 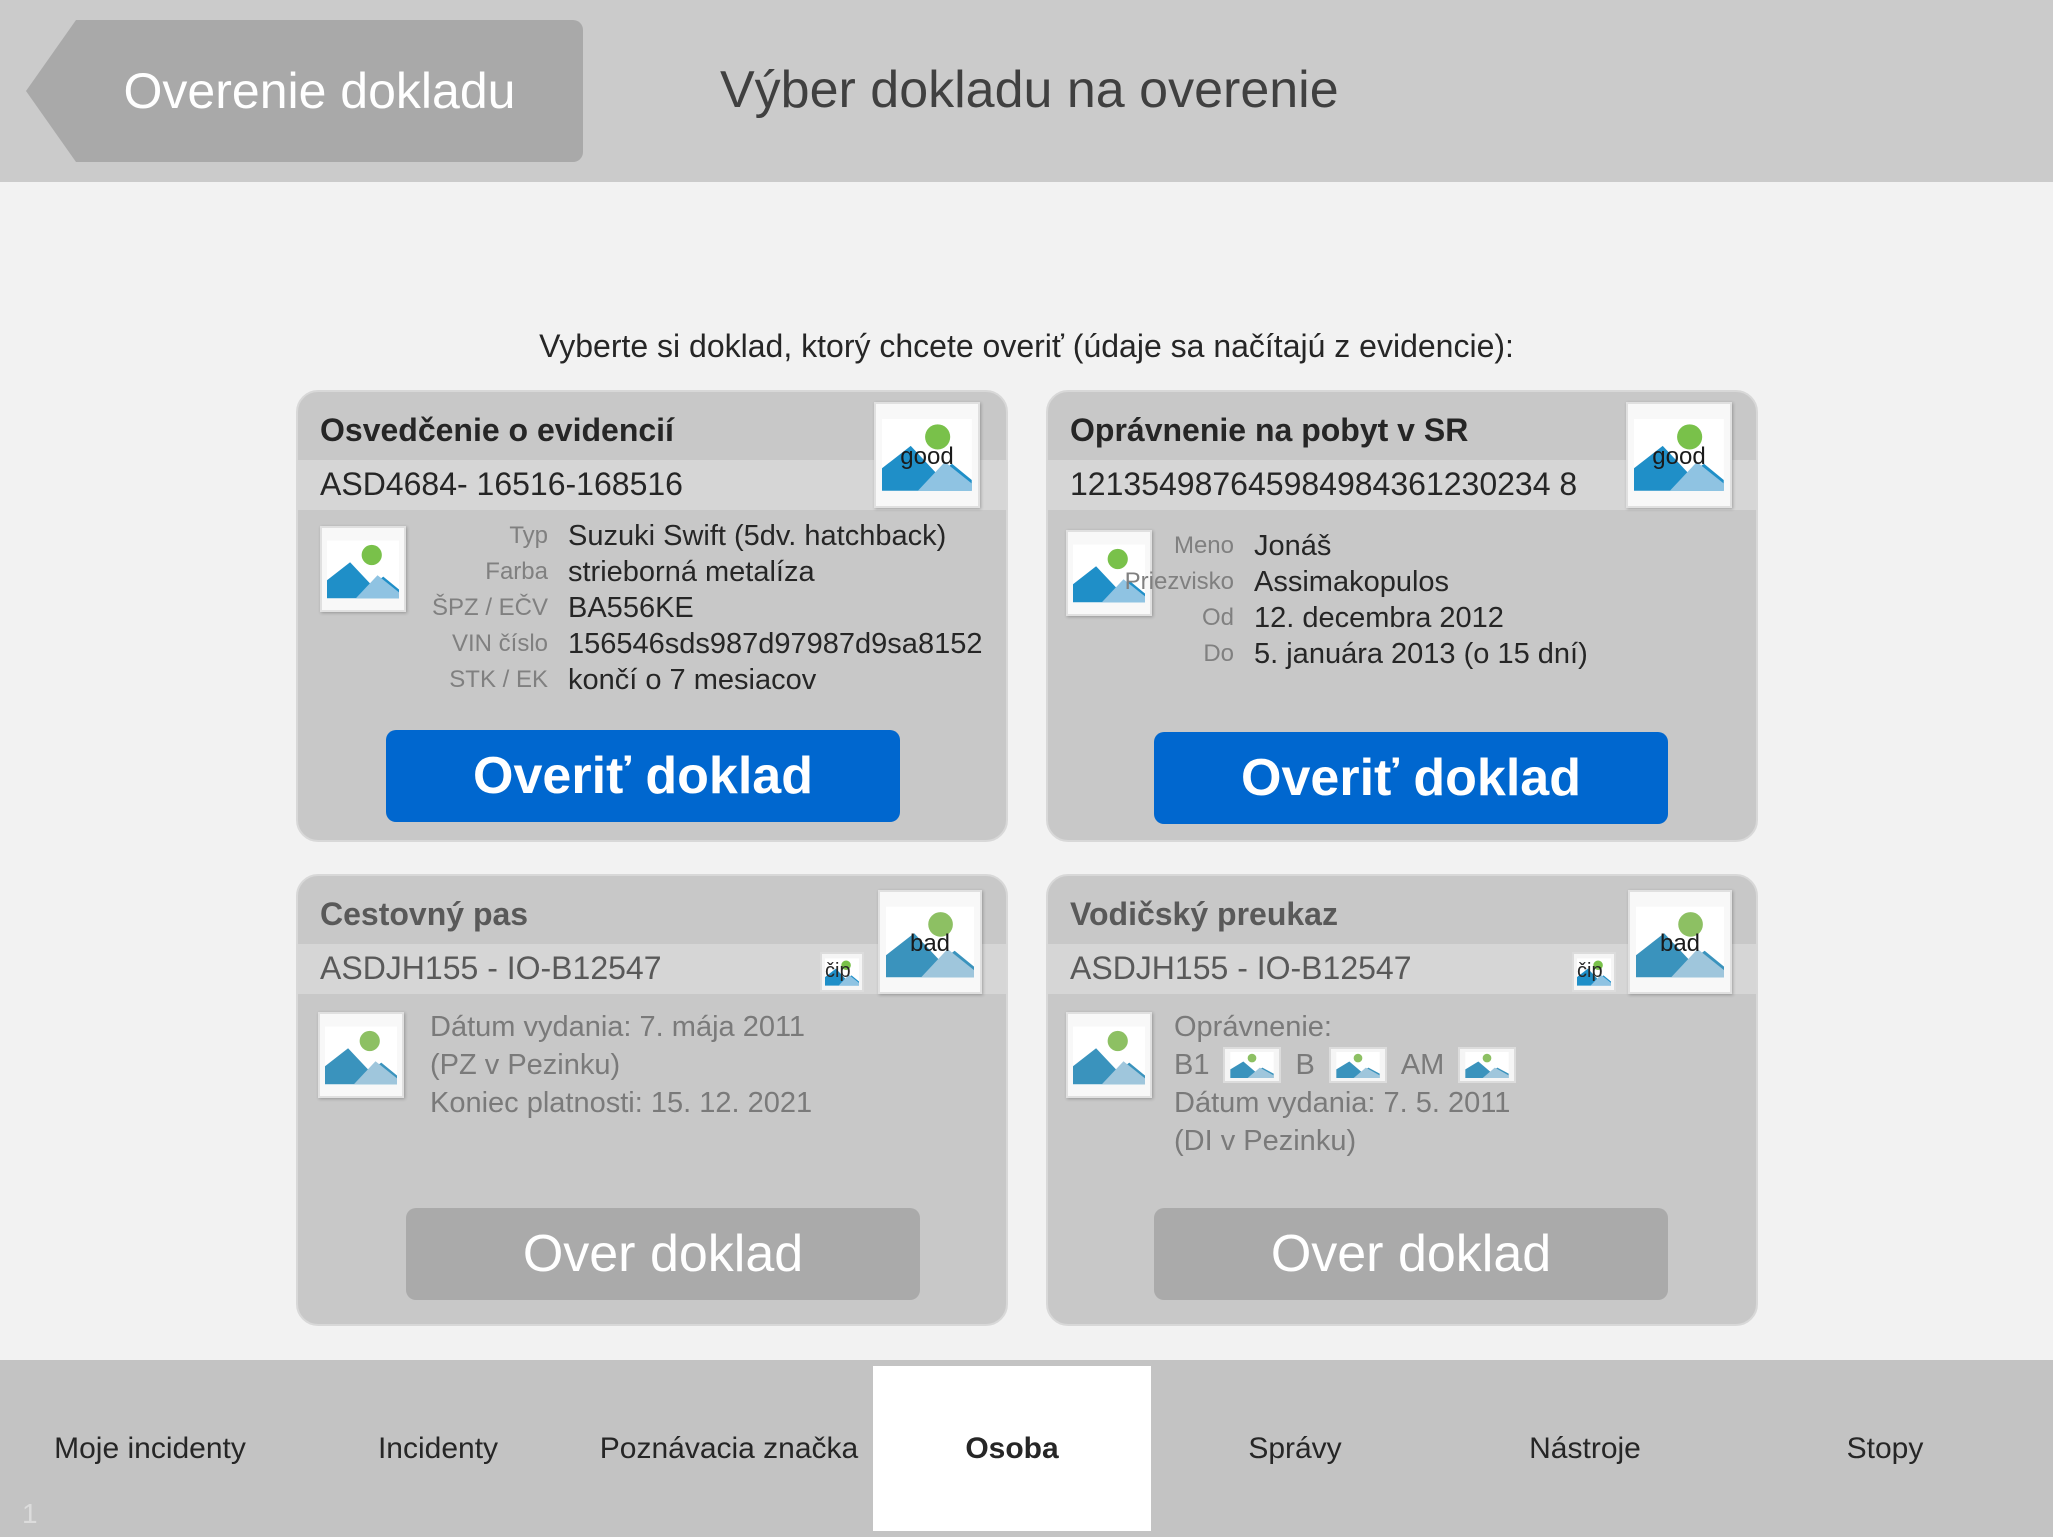 What do you see at coordinates (643, 776) in the screenshot?
I see `verify-registration-button: Overiť doklad` at bounding box center [643, 776].